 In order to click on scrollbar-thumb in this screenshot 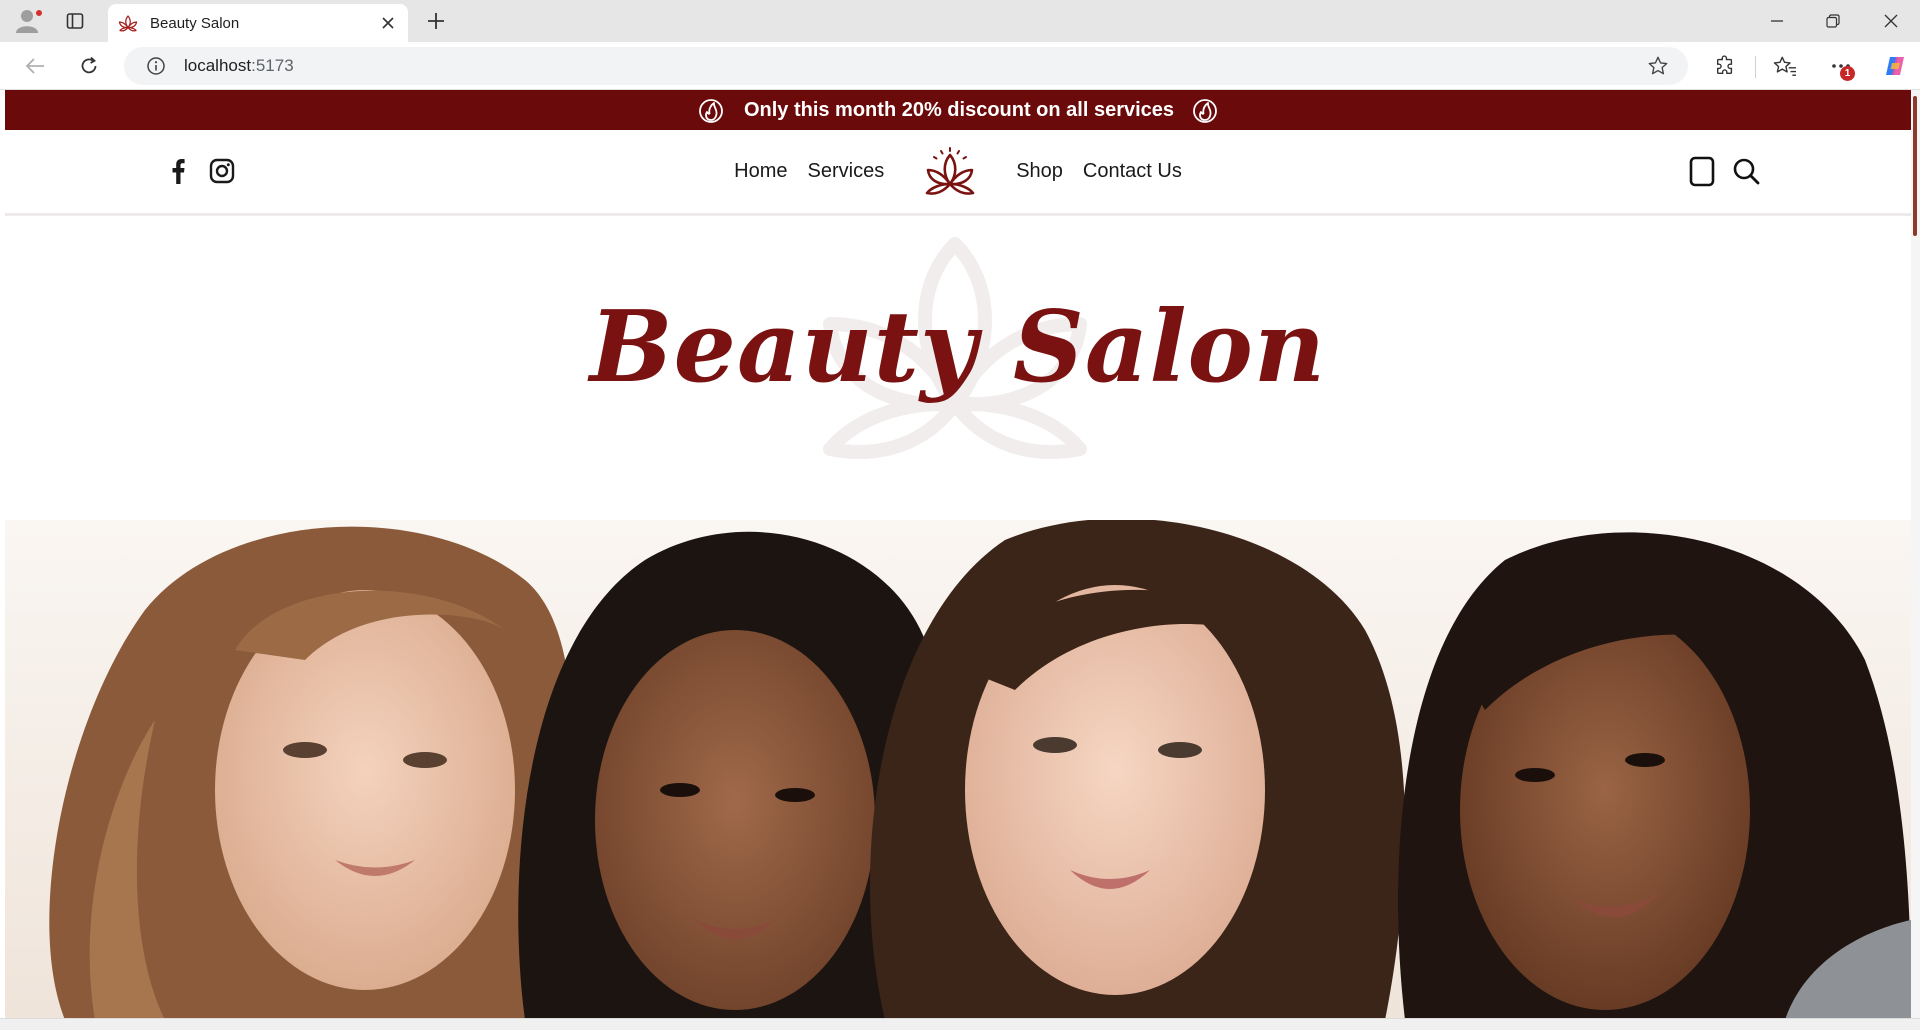, I will do `click(1915, 166)`.